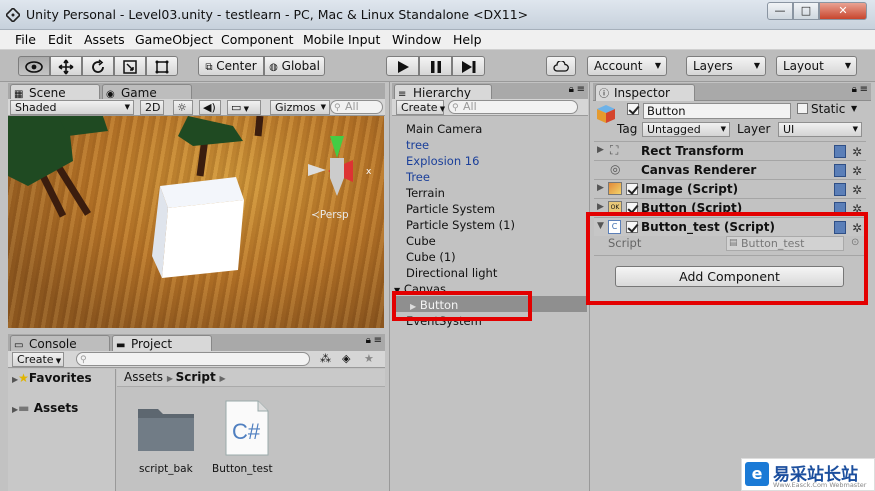 The height and width of the screenshot is (491, 875). What do you see at coordinates (416, 39) in the screenshot?
I see `menu-window: Window` at bounding box center [416, 39].